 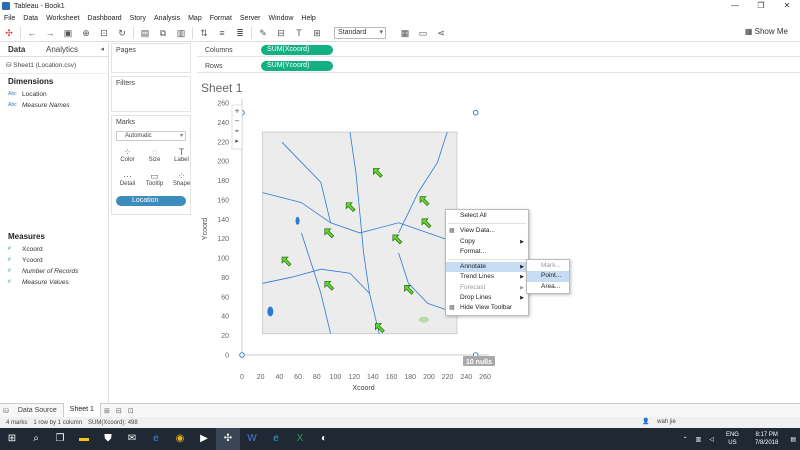 What do you see at coordinates (263, 33) in the screenshot?
I see `highlight-icon: ✎` at bounding box center [263, 33].